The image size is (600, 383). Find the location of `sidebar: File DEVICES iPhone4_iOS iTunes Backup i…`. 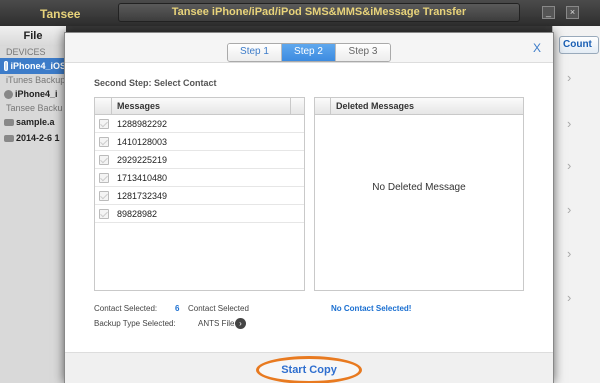

sidebar: File DEVICES iPhone4_iOS iTunes Backup i… is located at coordinates (33, 204).